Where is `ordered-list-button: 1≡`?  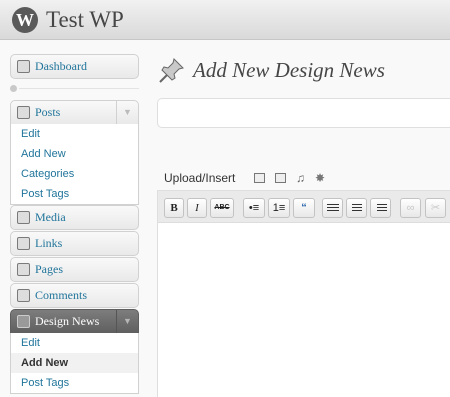 ordered-list-button: 1≡ is located at coordinates (279, 208).